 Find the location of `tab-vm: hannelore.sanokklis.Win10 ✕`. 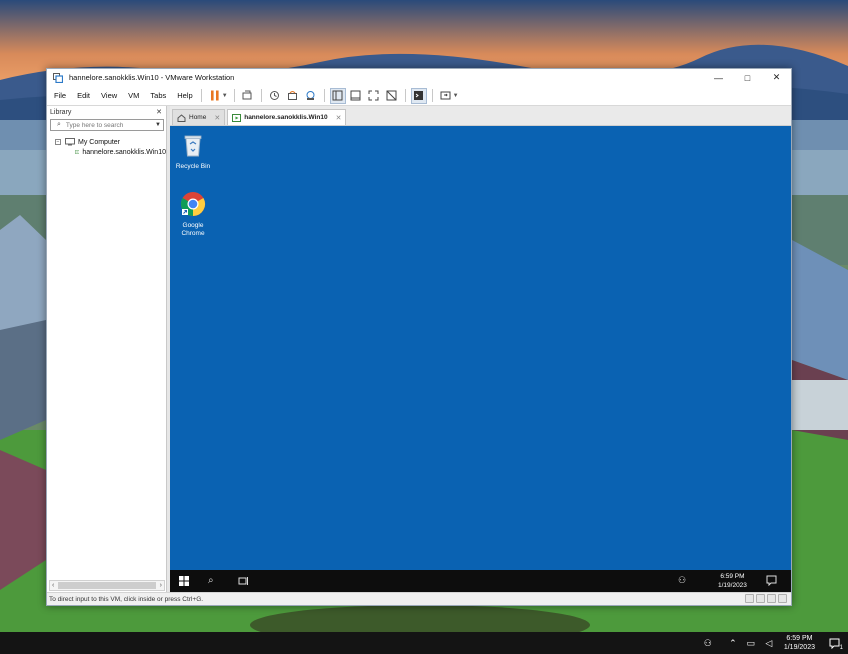

tab-vm: hannelore.sanokklis.Win10 ✕ is located at coordinates (287, 117).